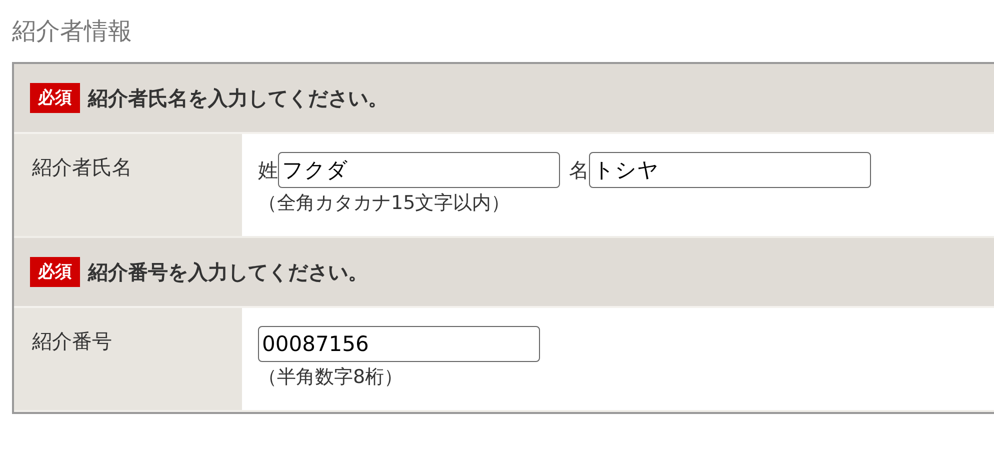  What do you see at coordinates (579, 170) in the screenshot?
I see `field-prefix: 名` at bounding box center [579, 170].